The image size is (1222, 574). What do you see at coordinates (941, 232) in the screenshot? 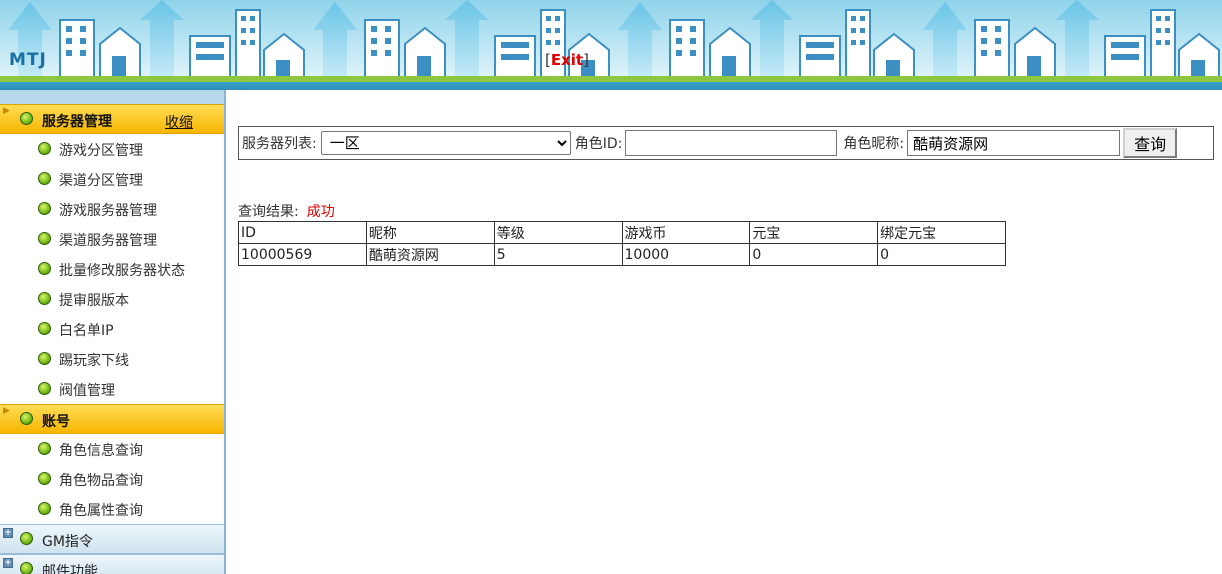
I see `column-header-bound-yuanbao: 绑定元宝` at bounding box center [941, 232].